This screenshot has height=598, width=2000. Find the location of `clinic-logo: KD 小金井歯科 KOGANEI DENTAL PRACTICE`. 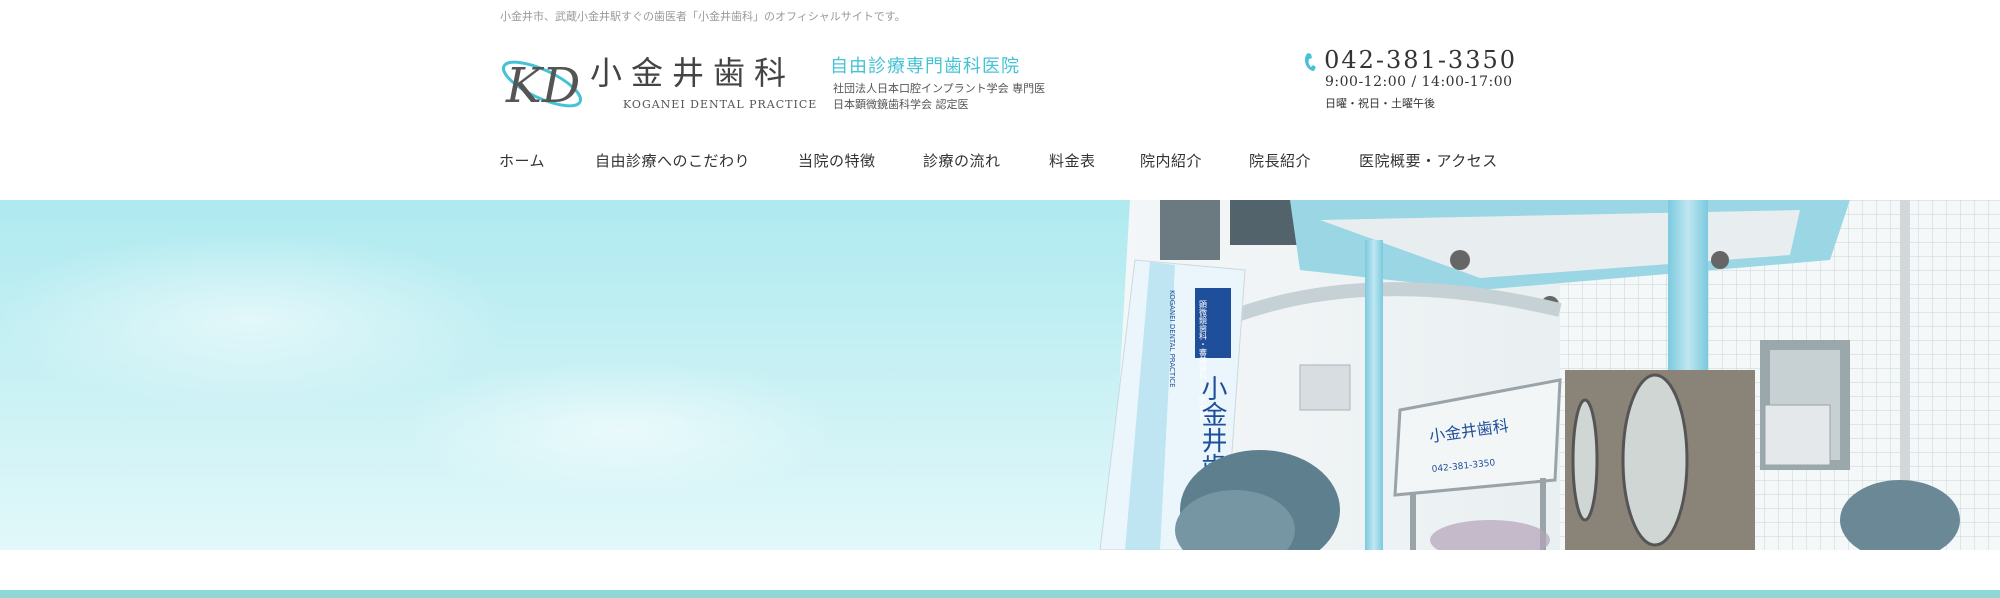

clinic-logo: KD 小金井歯科 KOGANEI DENTAL PRACTICE is located at coordinates (657, 85).